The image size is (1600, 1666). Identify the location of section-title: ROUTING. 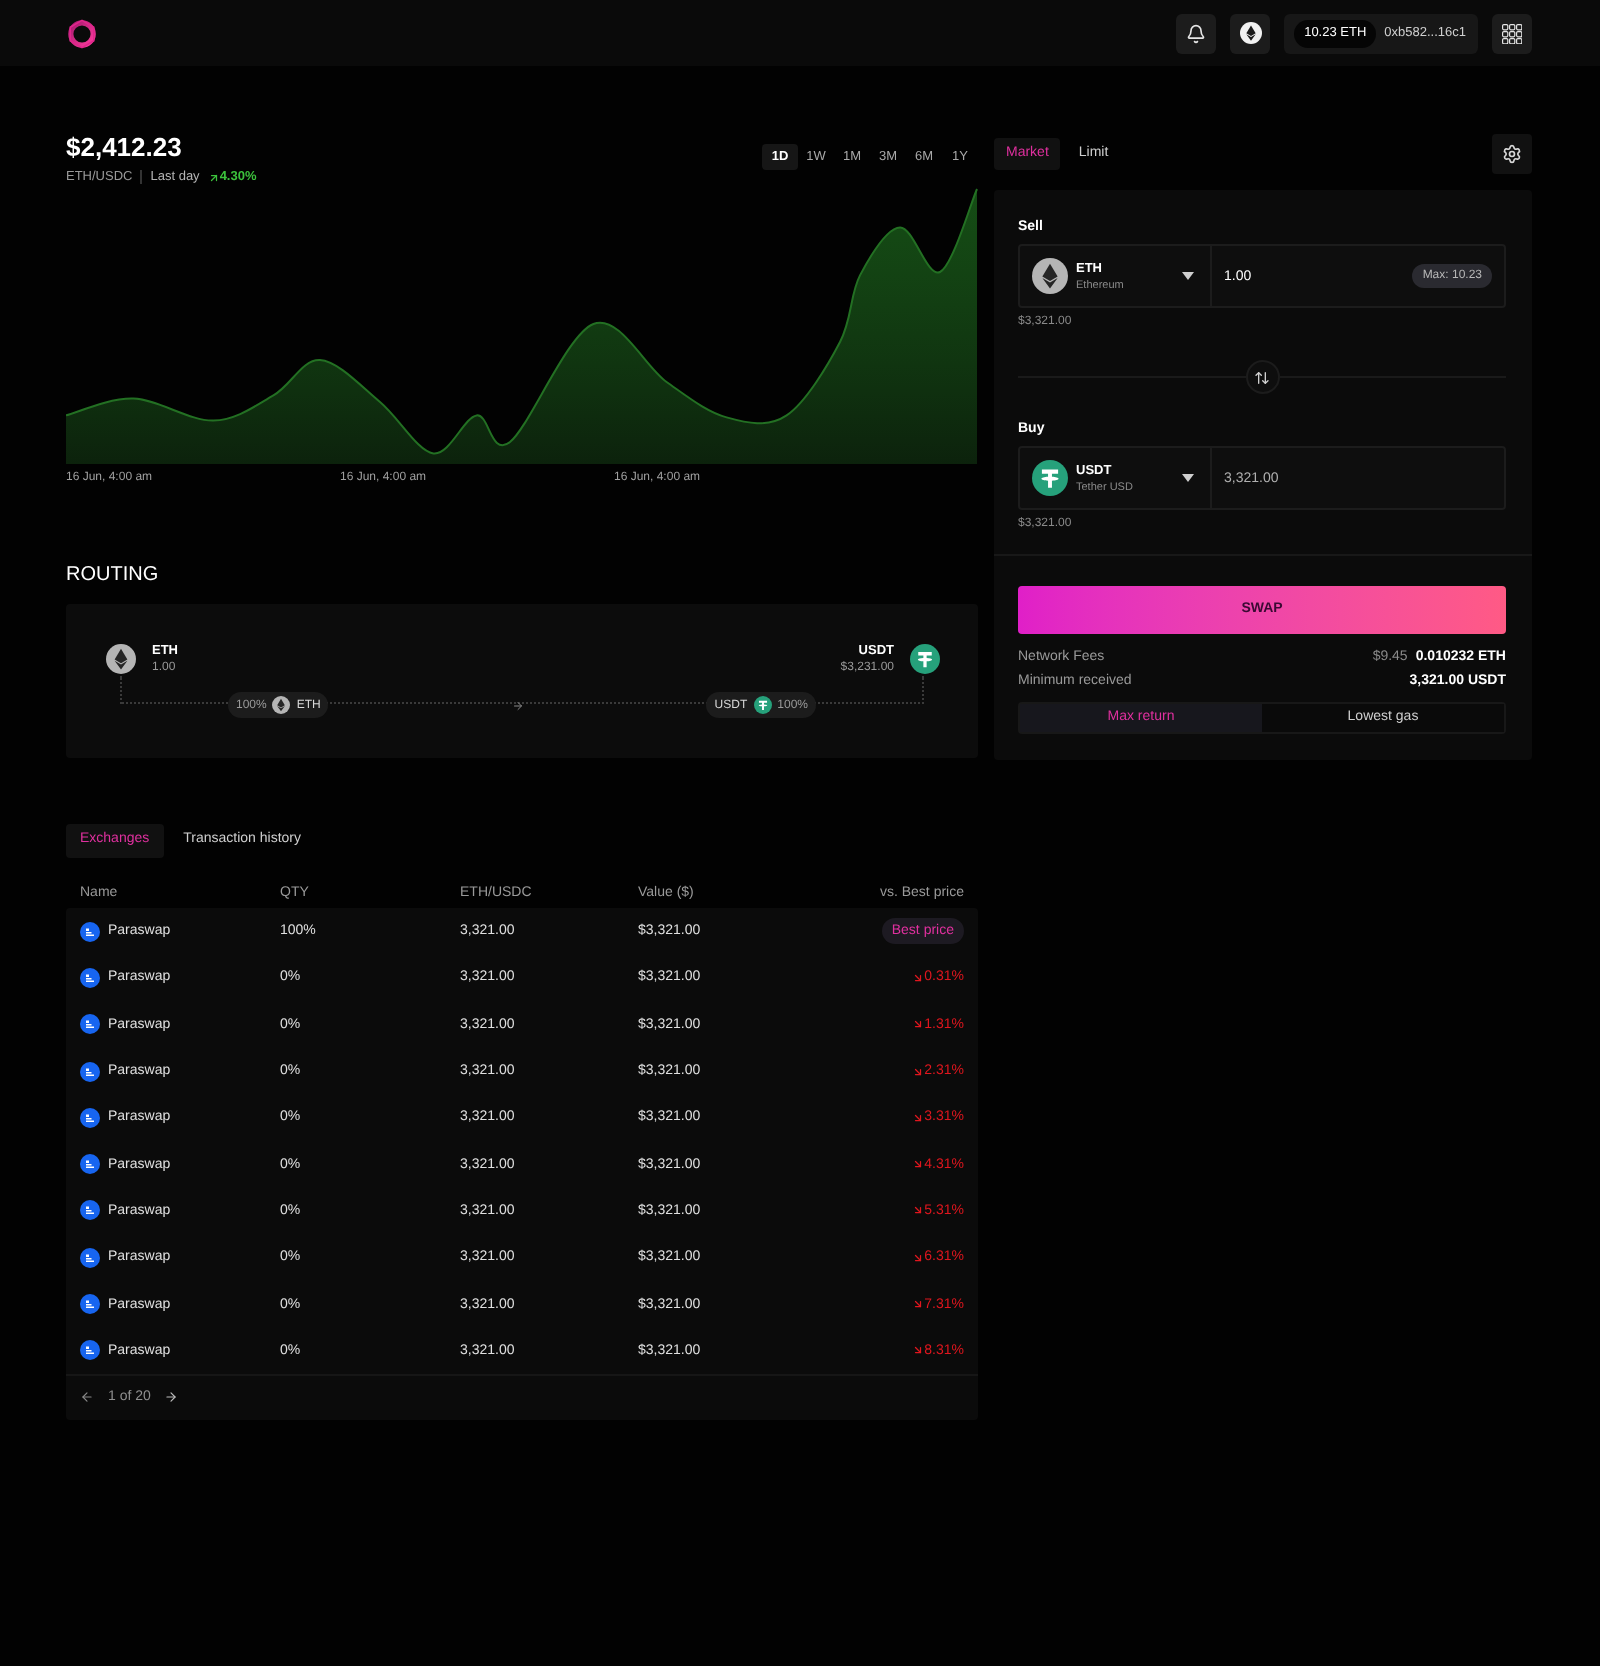
(113, 576).